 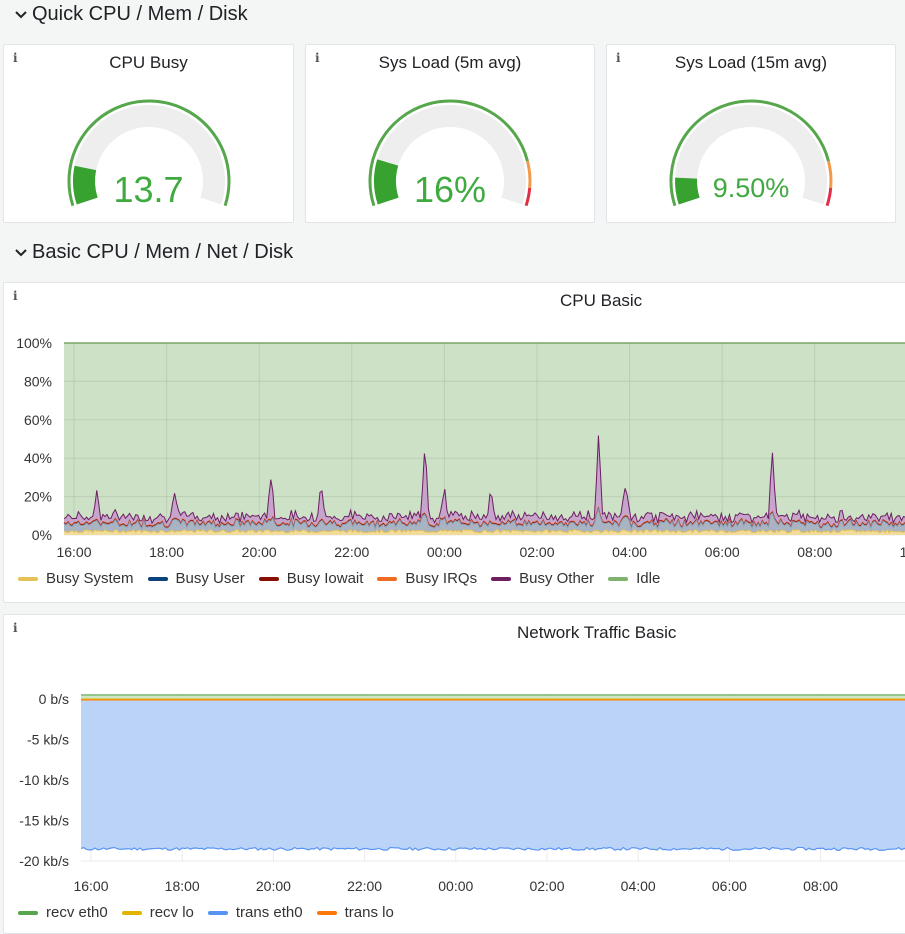 I want to click on legend-item: recv lo, so click(x=157, y=912).